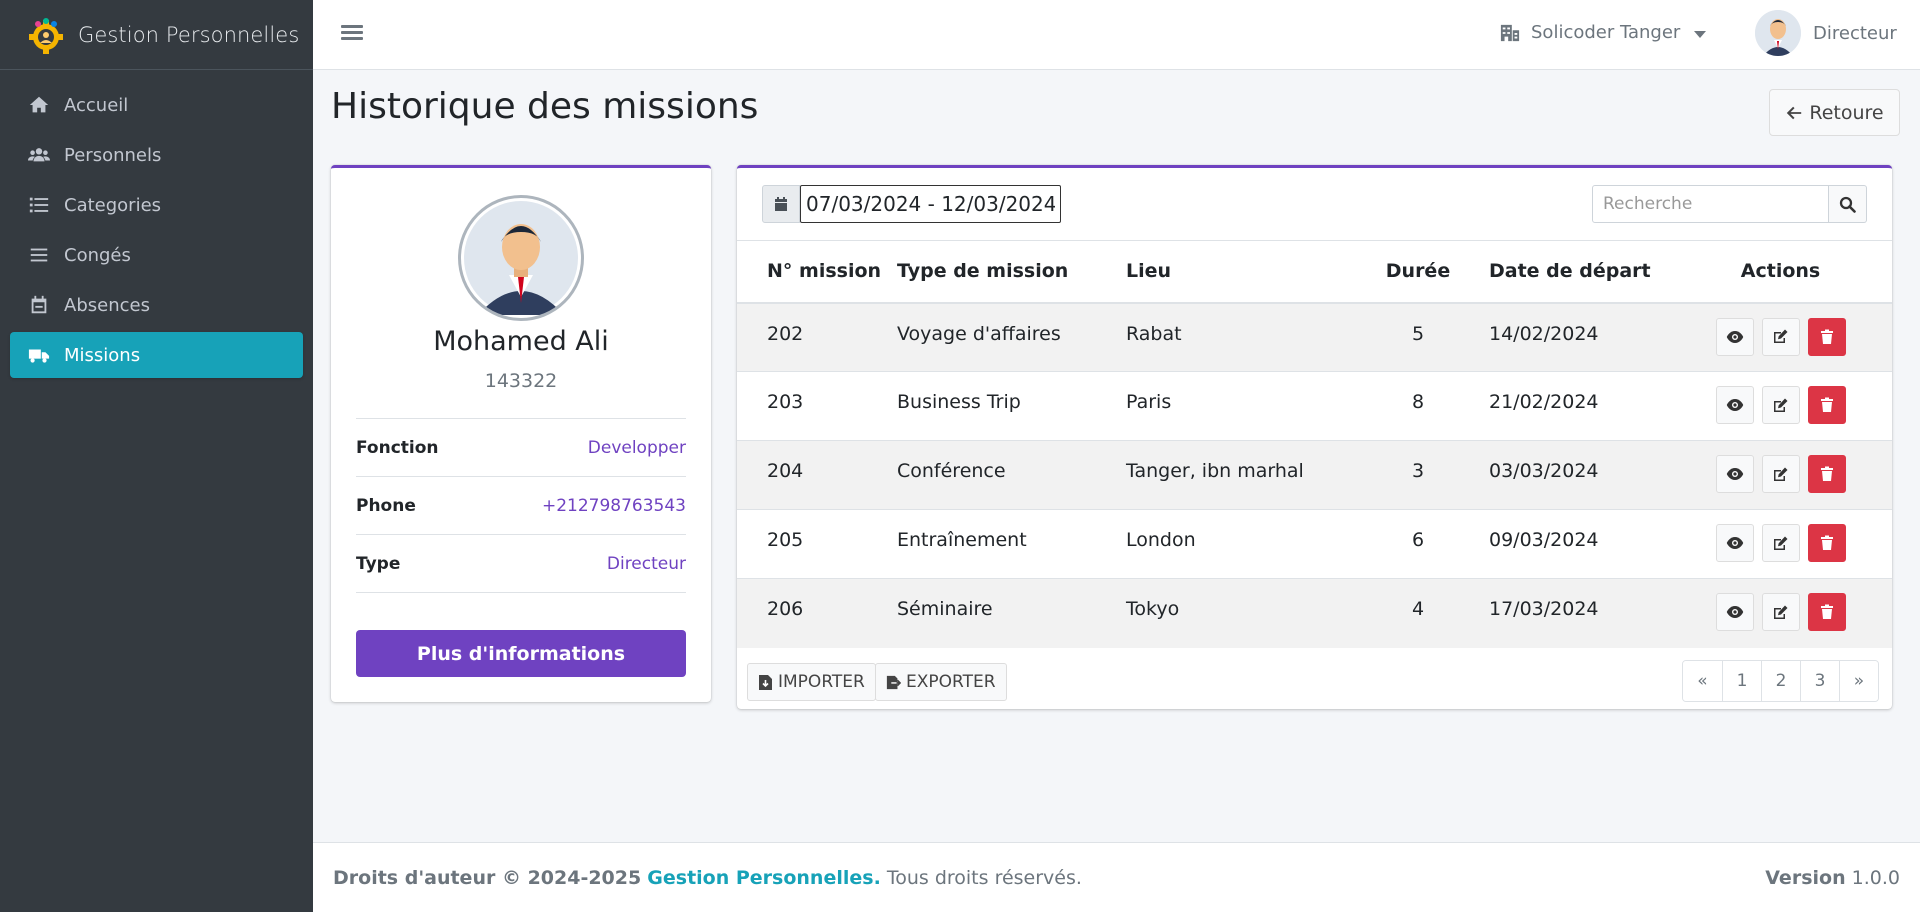 Image resolution: width=1920 pixels, height=912 pixels. Describe the element at coordinates (1544, 402) in the screenshot. I see `cell-date: 21/02/2024` at that location.